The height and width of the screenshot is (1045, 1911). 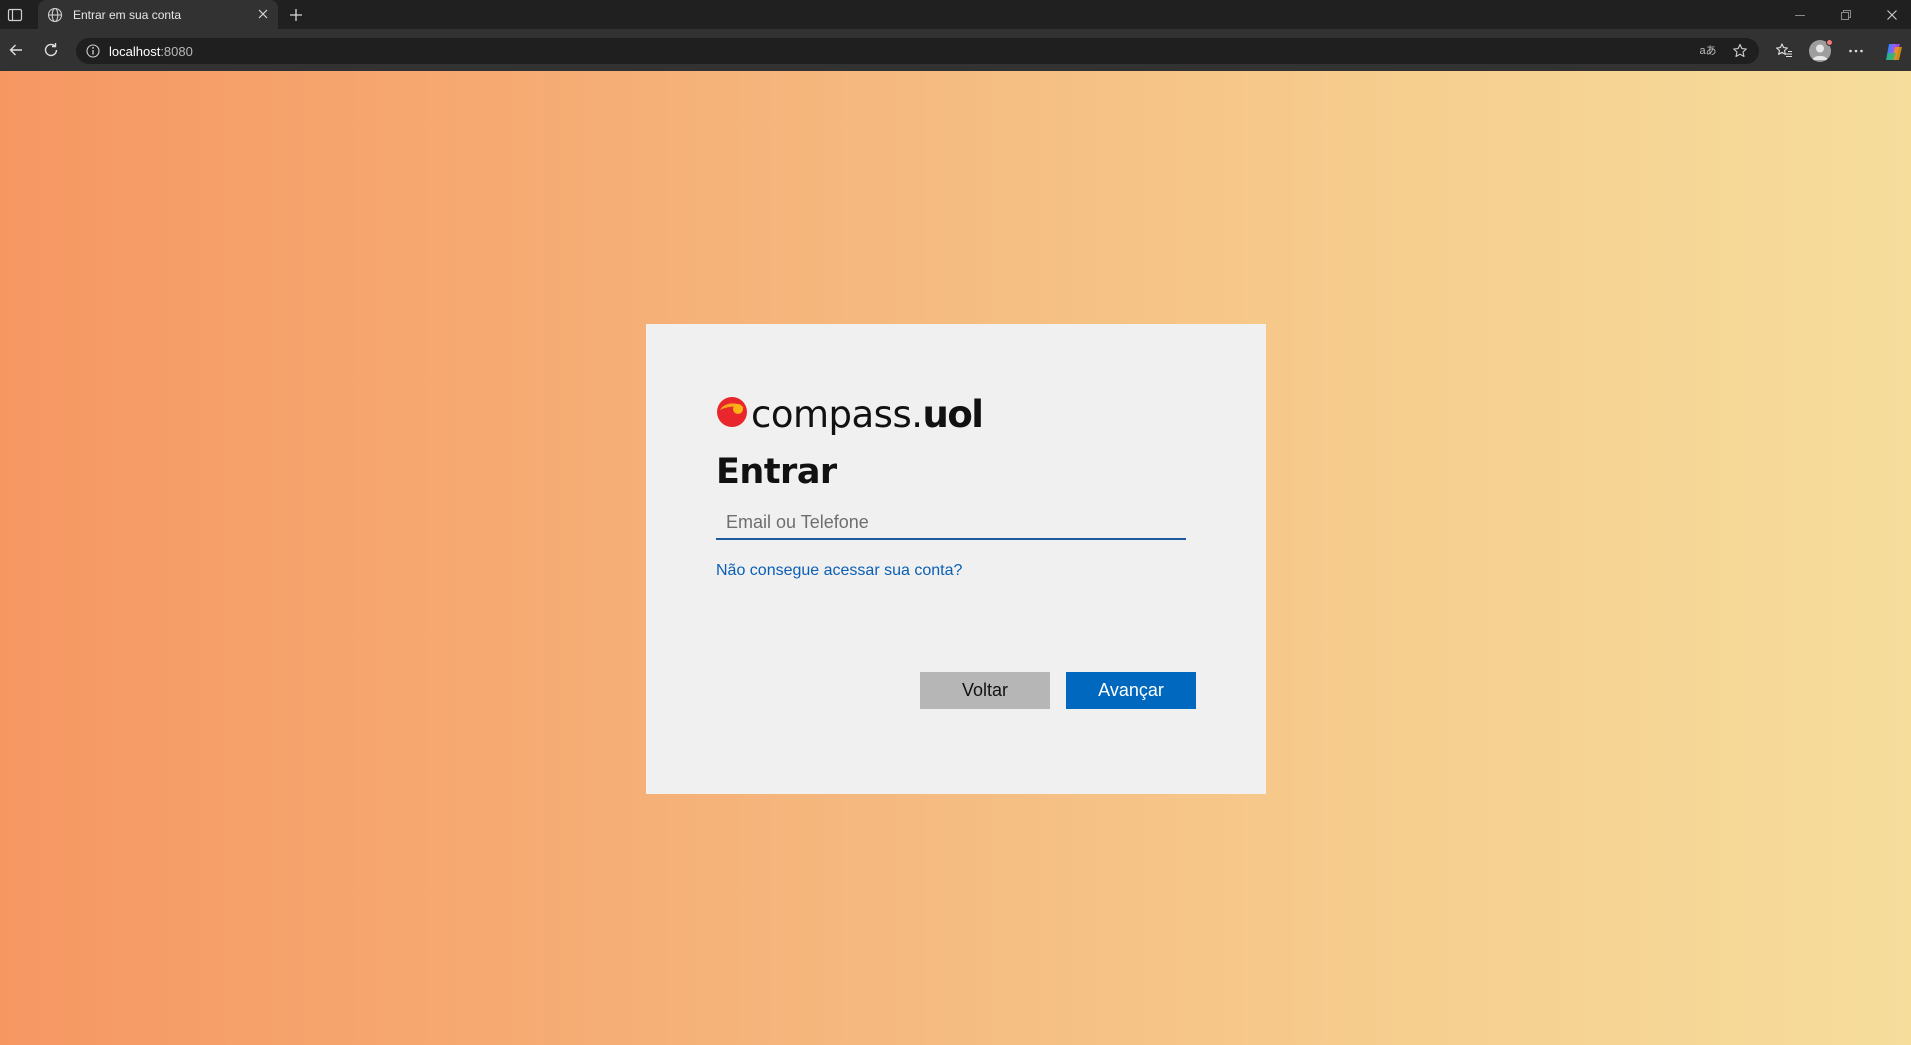 I want to click on logo-word-bold: uol, so click(x=953, y=414).